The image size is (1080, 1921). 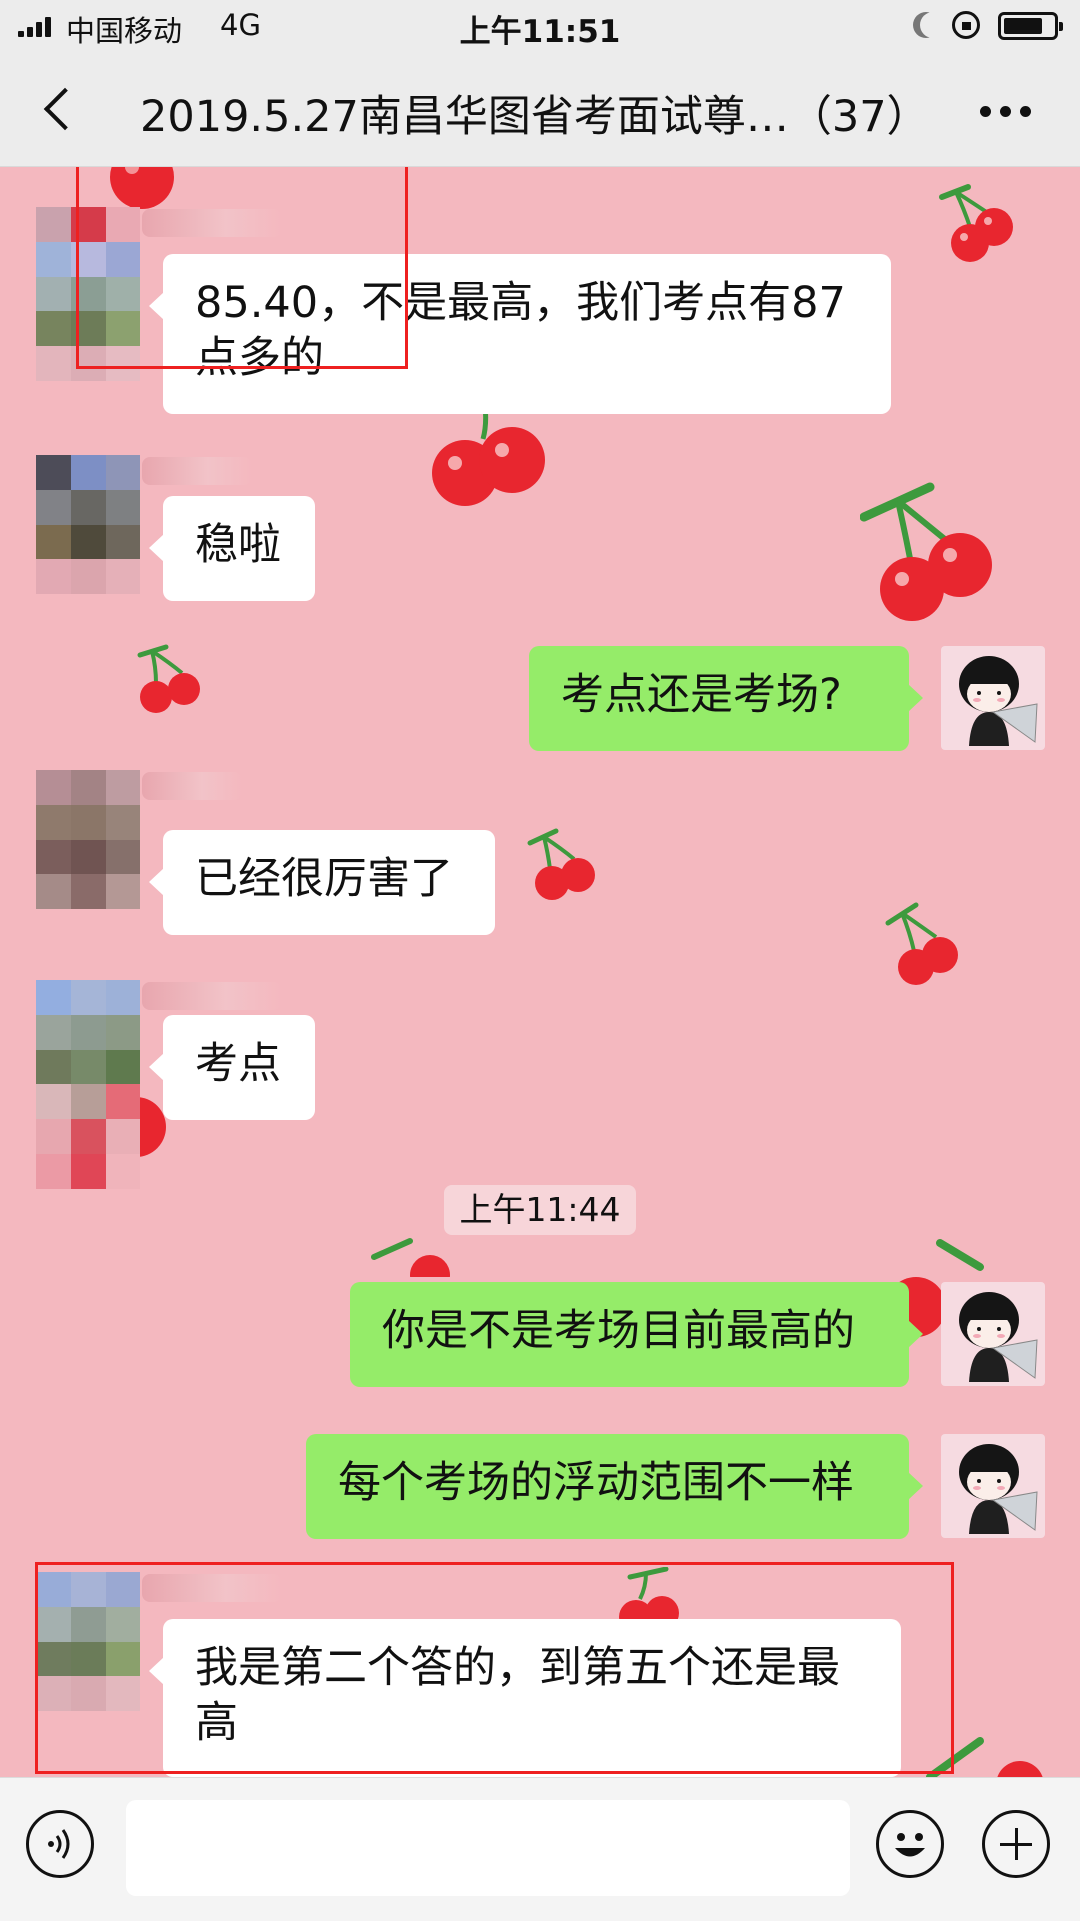 I want to click on message-bubble: 每个考场的浮动范围不一样, so click(x=614, y=1486).